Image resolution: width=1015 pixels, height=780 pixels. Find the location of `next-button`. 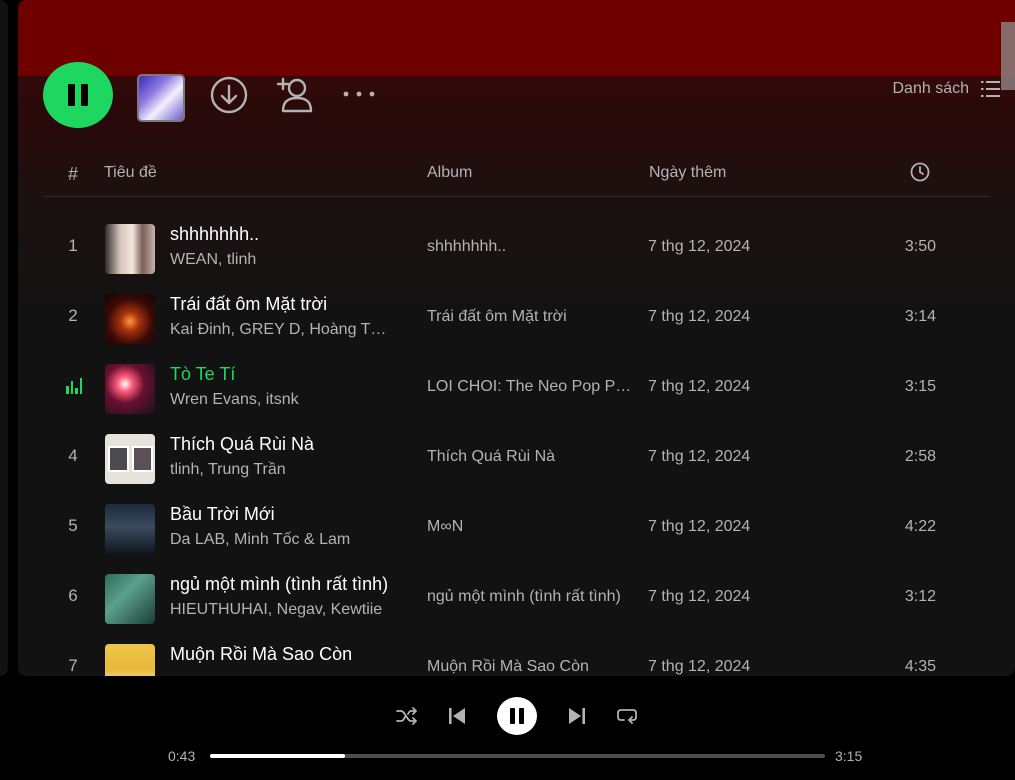

next-button is located at coordinates (577, 716).